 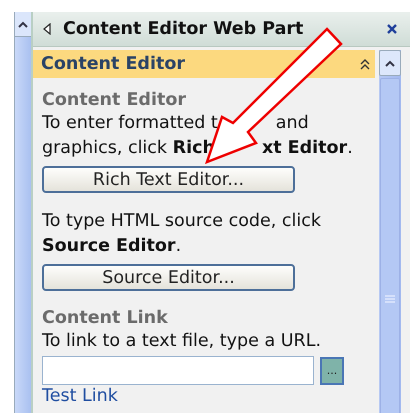 What do you see at coordinates (113, 64) in the screenshot?
I see `section-title: Content Editor` at bounding box center [113, 64].